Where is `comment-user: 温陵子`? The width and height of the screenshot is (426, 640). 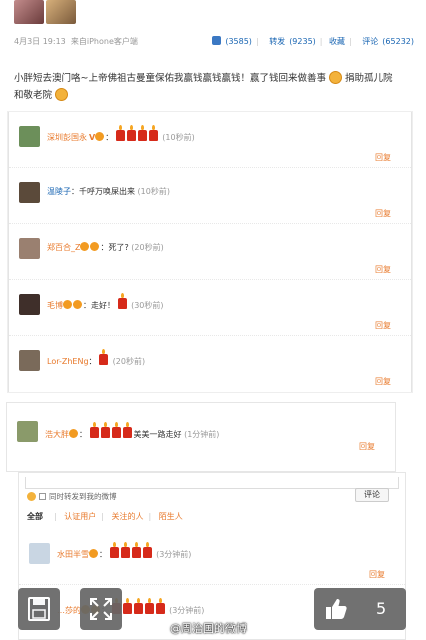 comment-user: 温陵子 is located at coordinates (59, 191).